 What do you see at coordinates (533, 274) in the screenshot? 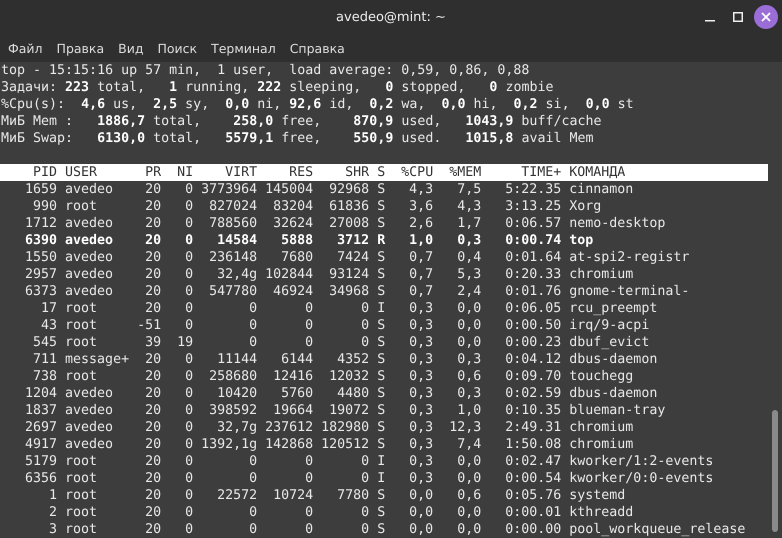
I see `table-cell: 0:20.33` at bounding box center [533, 274].